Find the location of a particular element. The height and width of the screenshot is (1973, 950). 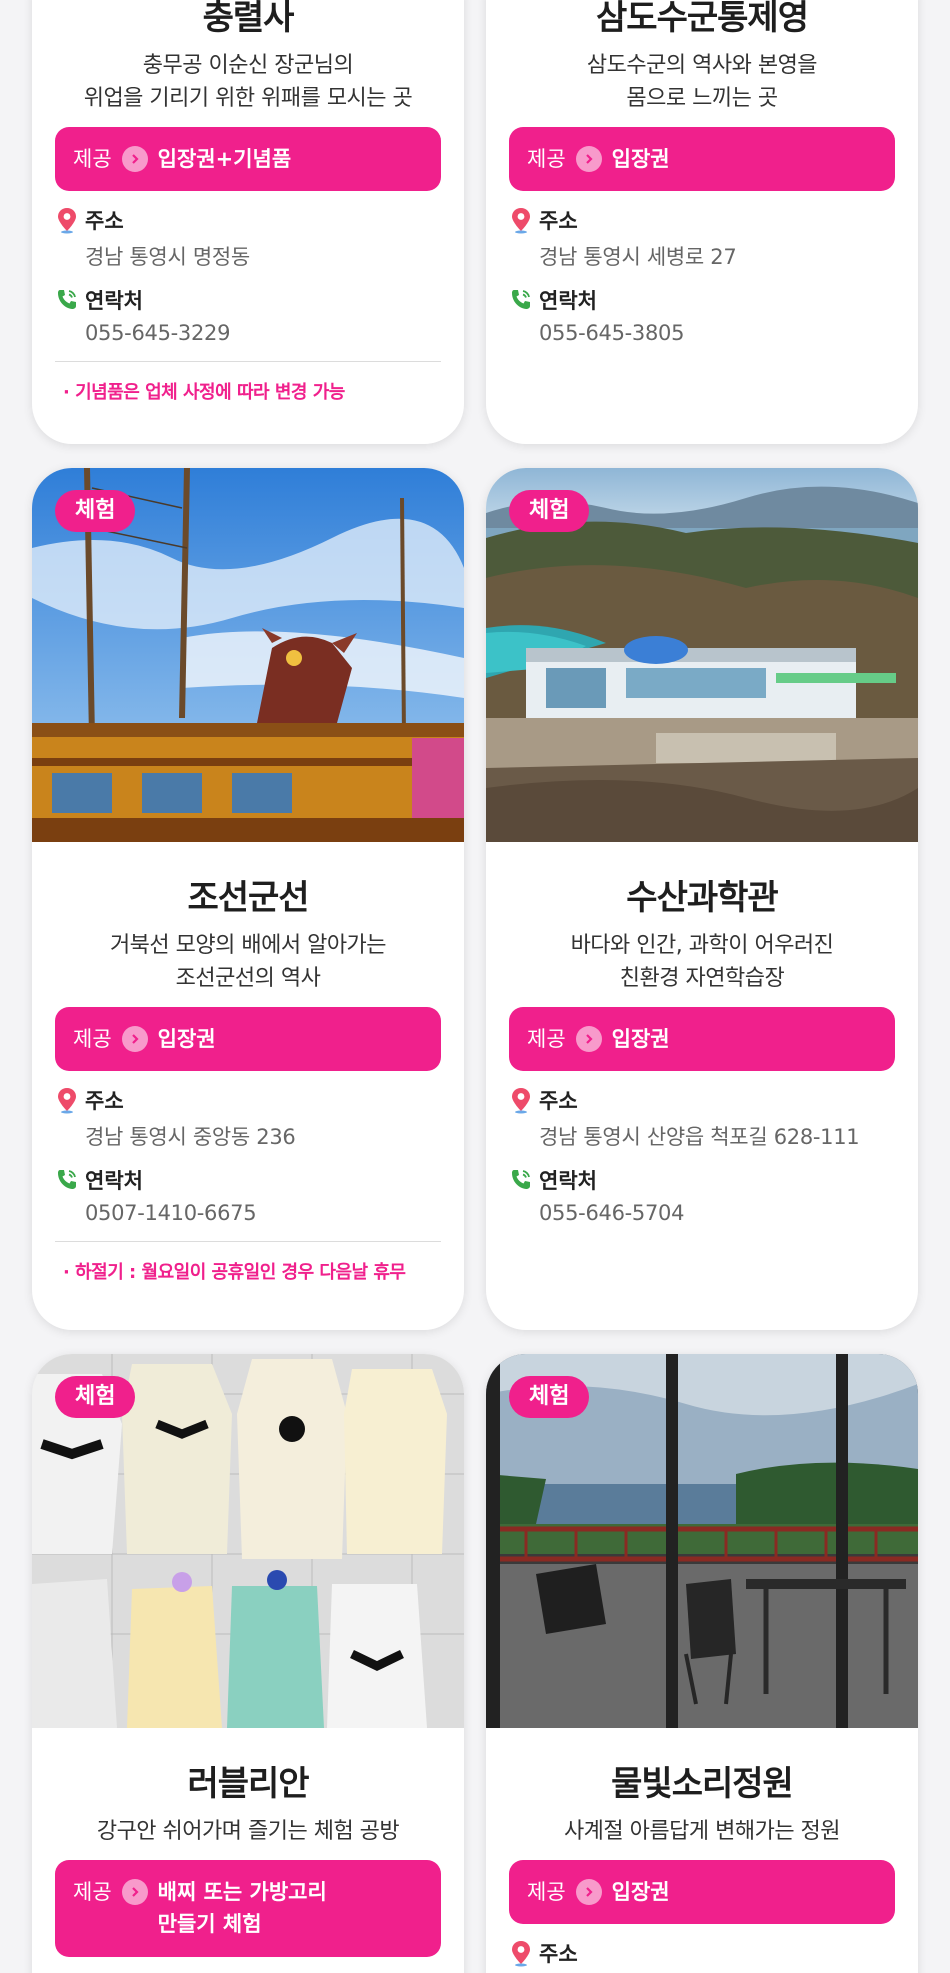

address-value: 경남 통영시 명정동 is located at coordinates (167, 257).